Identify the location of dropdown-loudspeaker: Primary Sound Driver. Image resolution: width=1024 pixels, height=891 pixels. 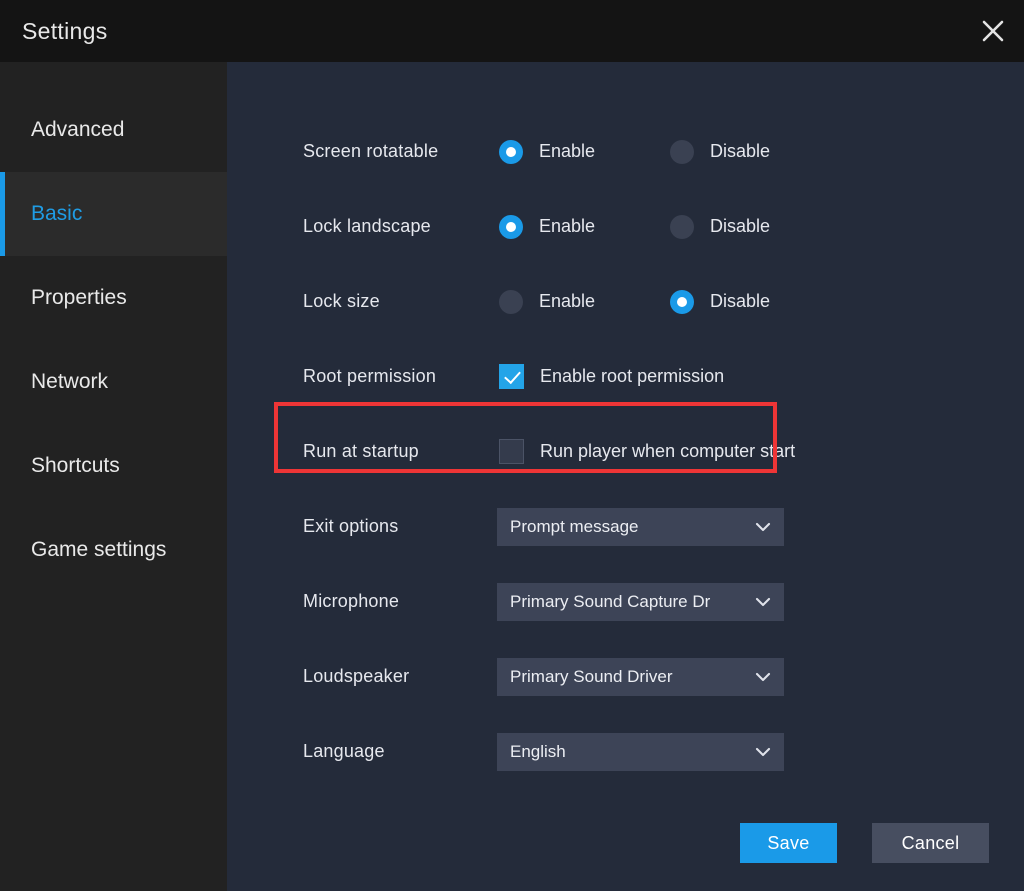
(640, 676).